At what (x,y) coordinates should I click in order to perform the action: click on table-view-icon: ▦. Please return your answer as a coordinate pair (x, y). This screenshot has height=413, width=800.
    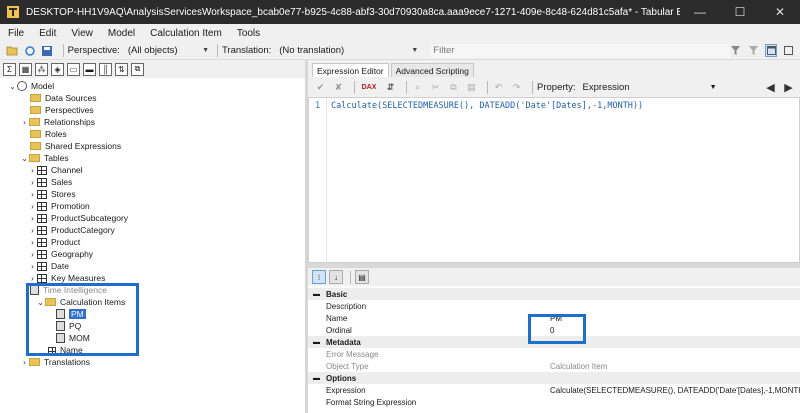
    Looking at the image, I should click on (25, 69).